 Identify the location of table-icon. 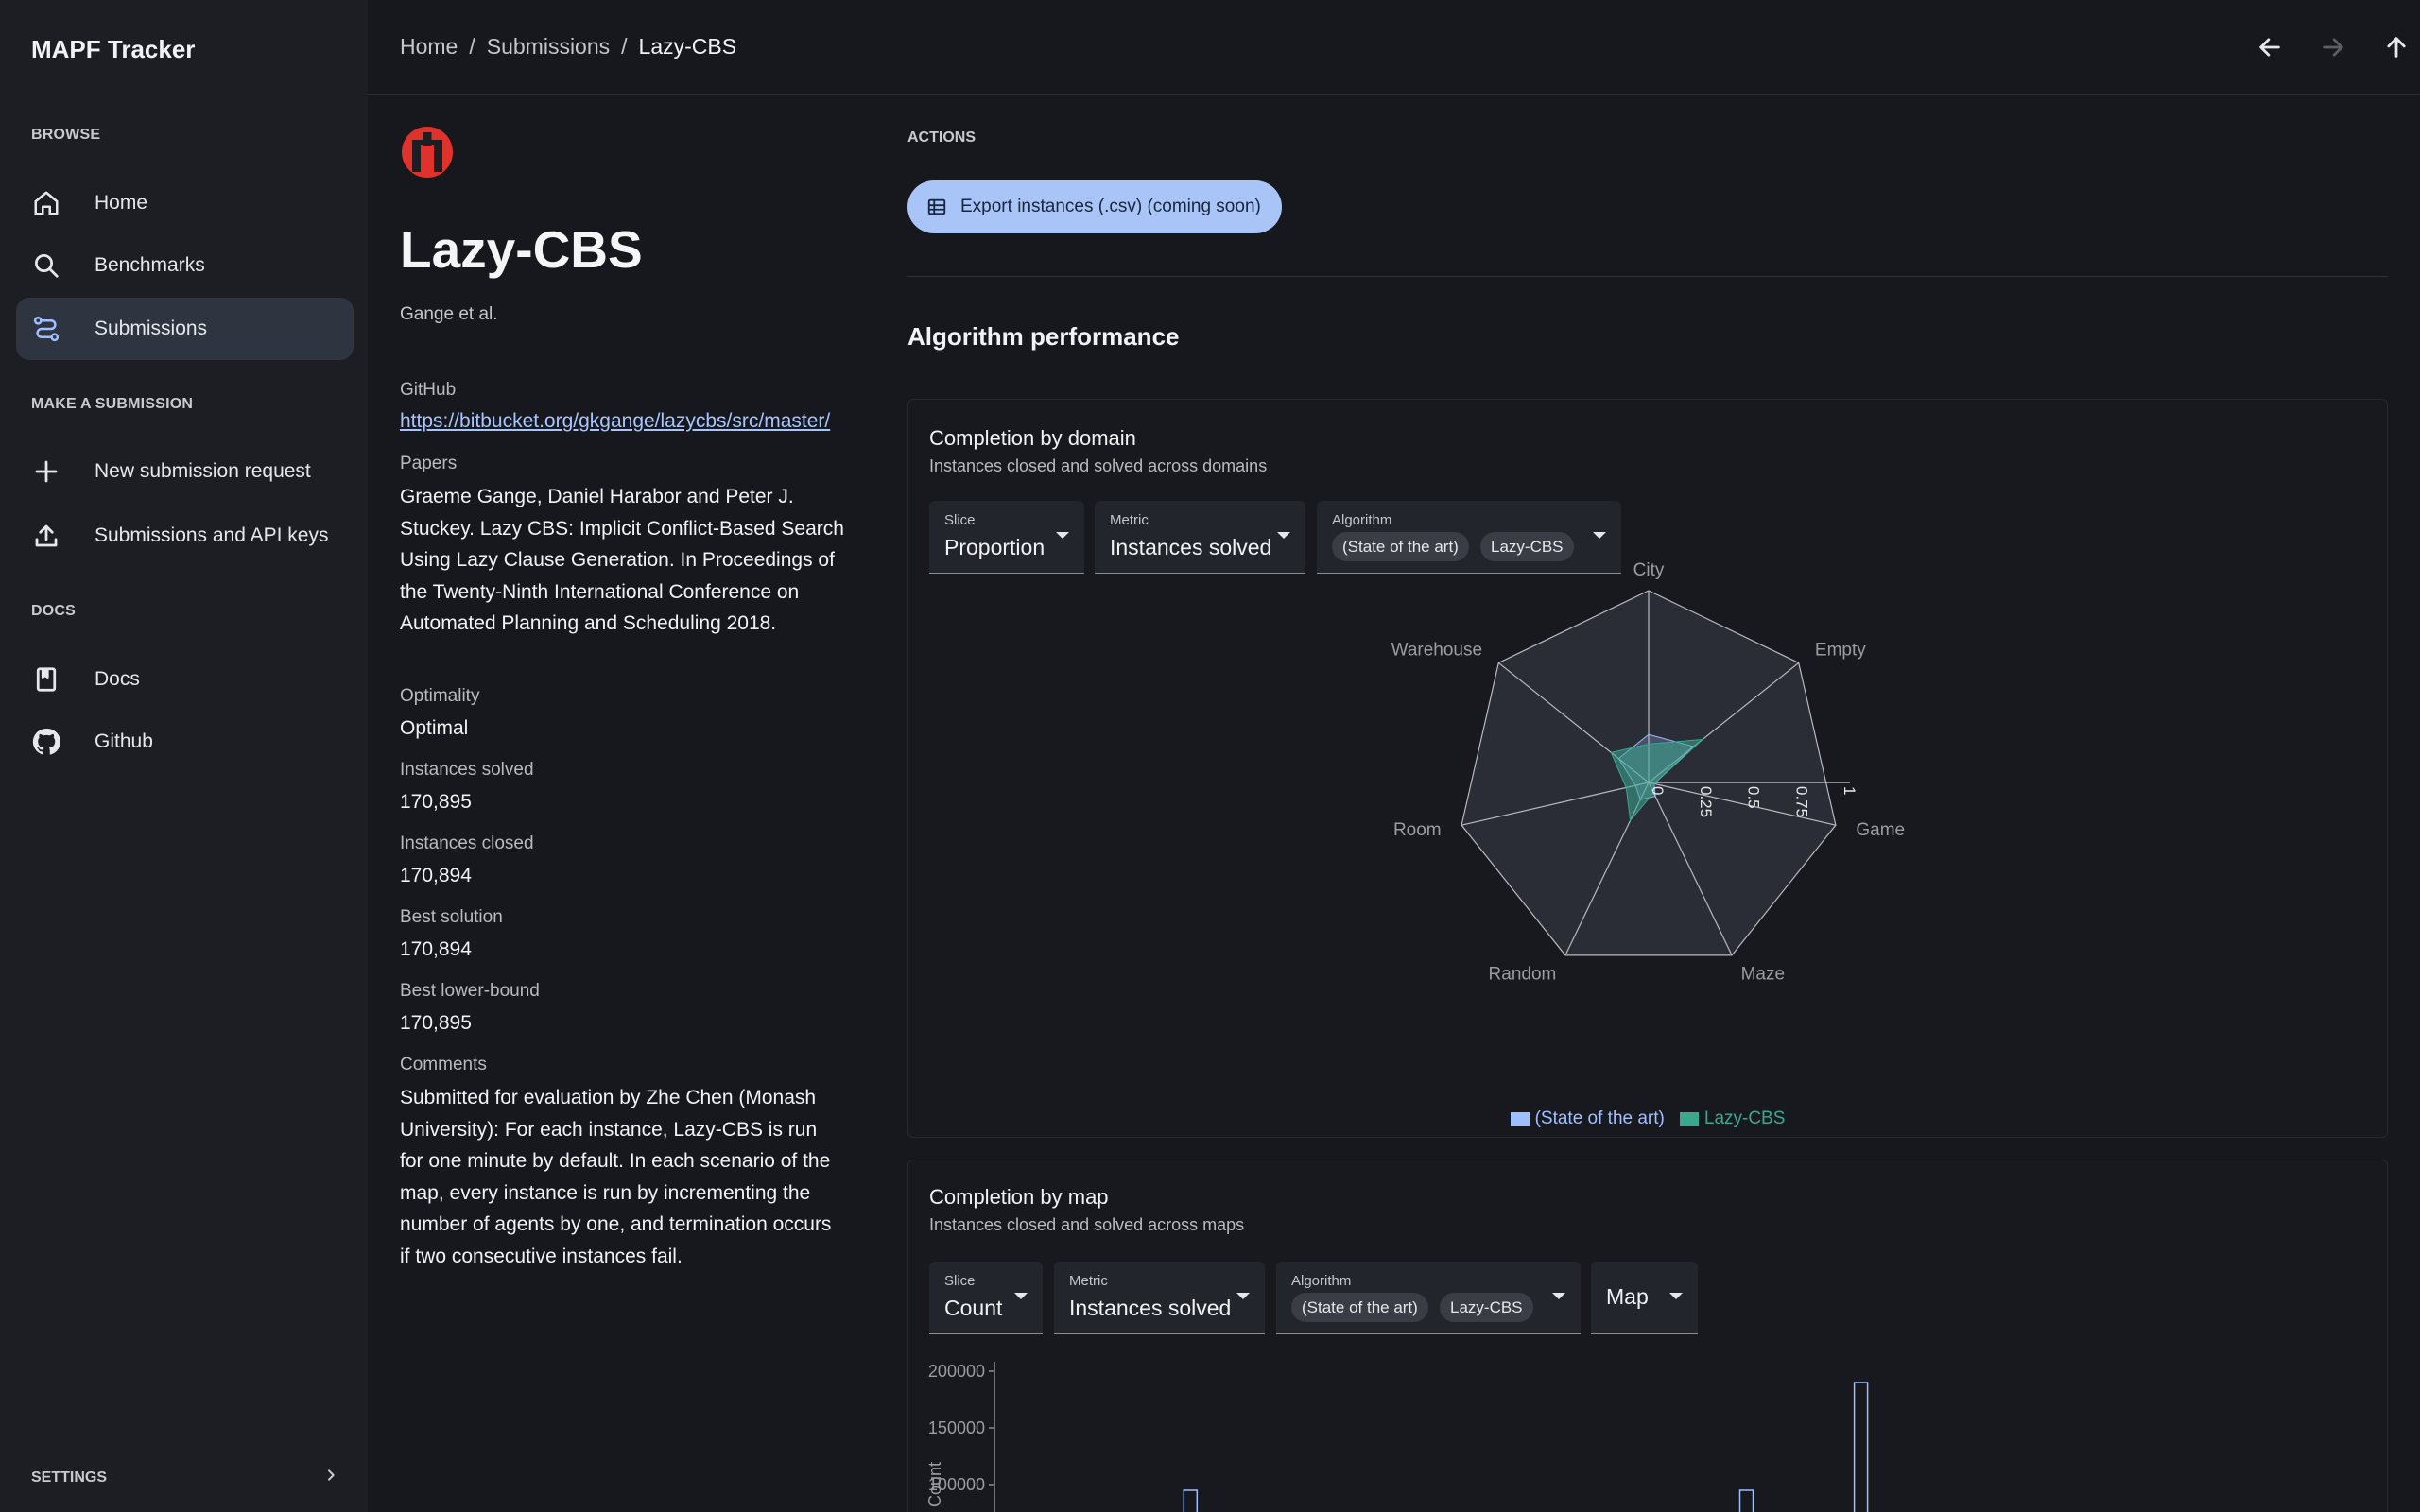
(936, 206).